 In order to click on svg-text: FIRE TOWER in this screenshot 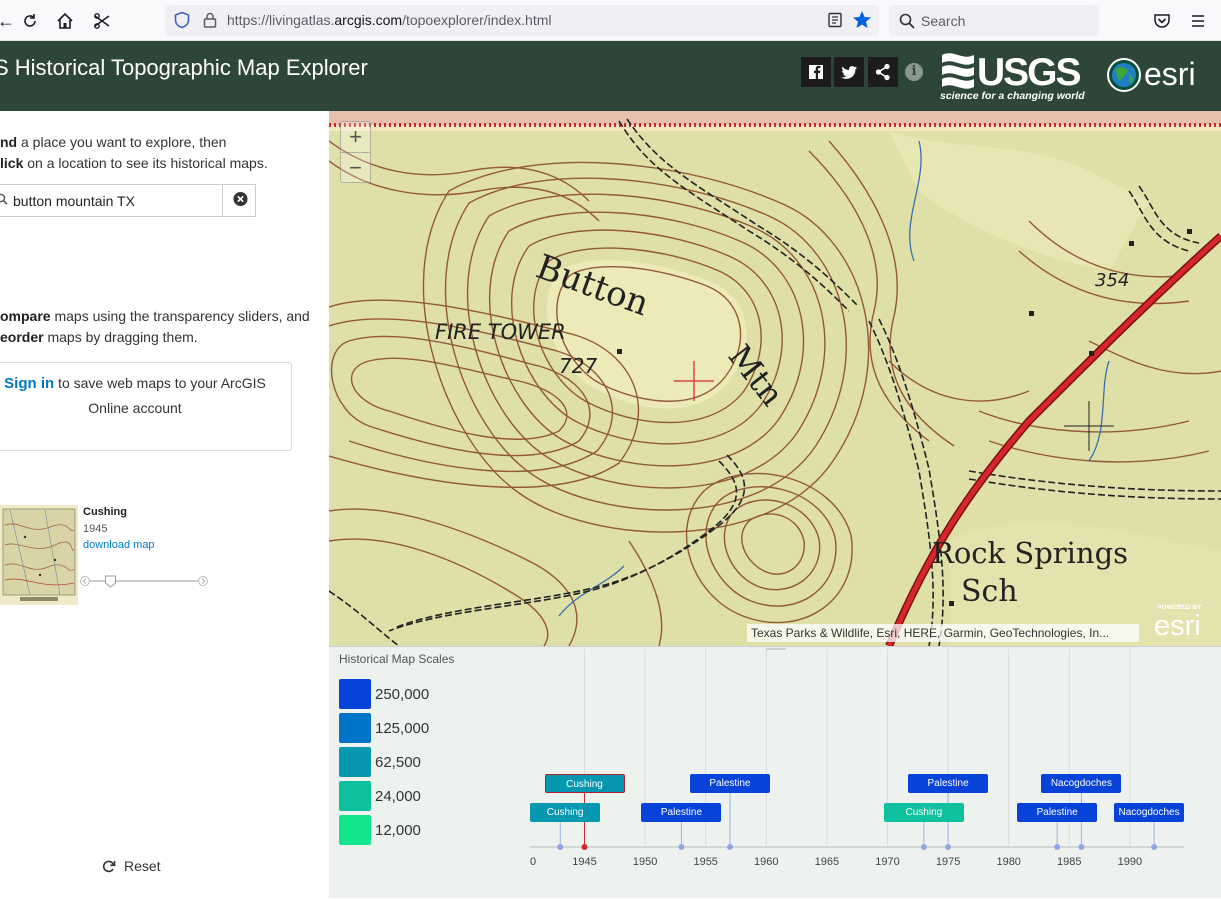, I will do `click(500, 332)`.